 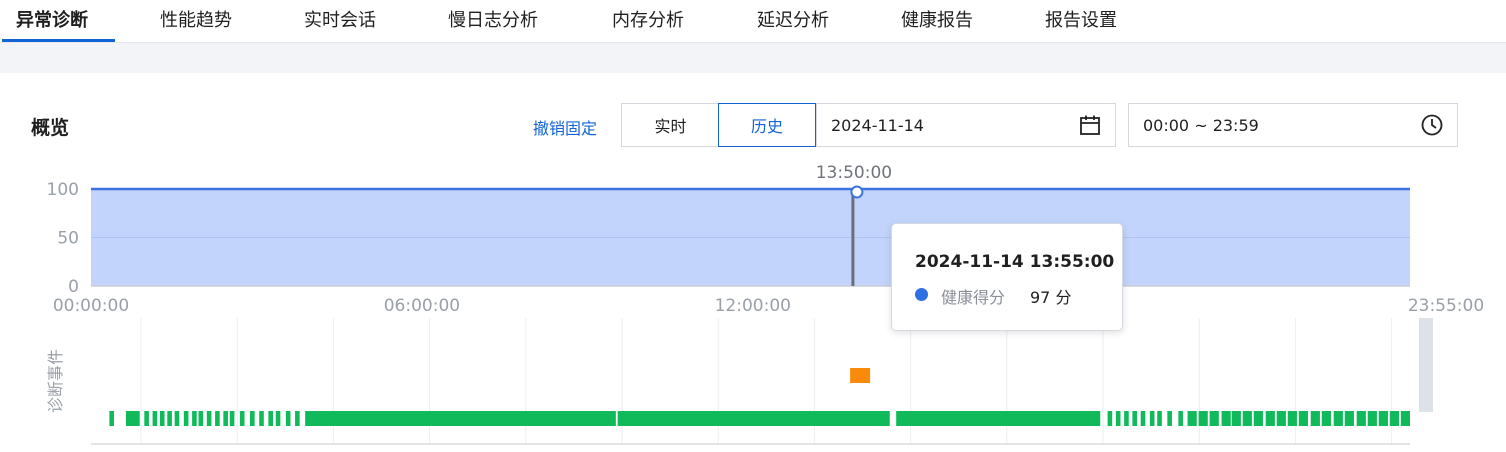 I want to click on x-tick-label: 06:00:00, so click(x=422, y=306).